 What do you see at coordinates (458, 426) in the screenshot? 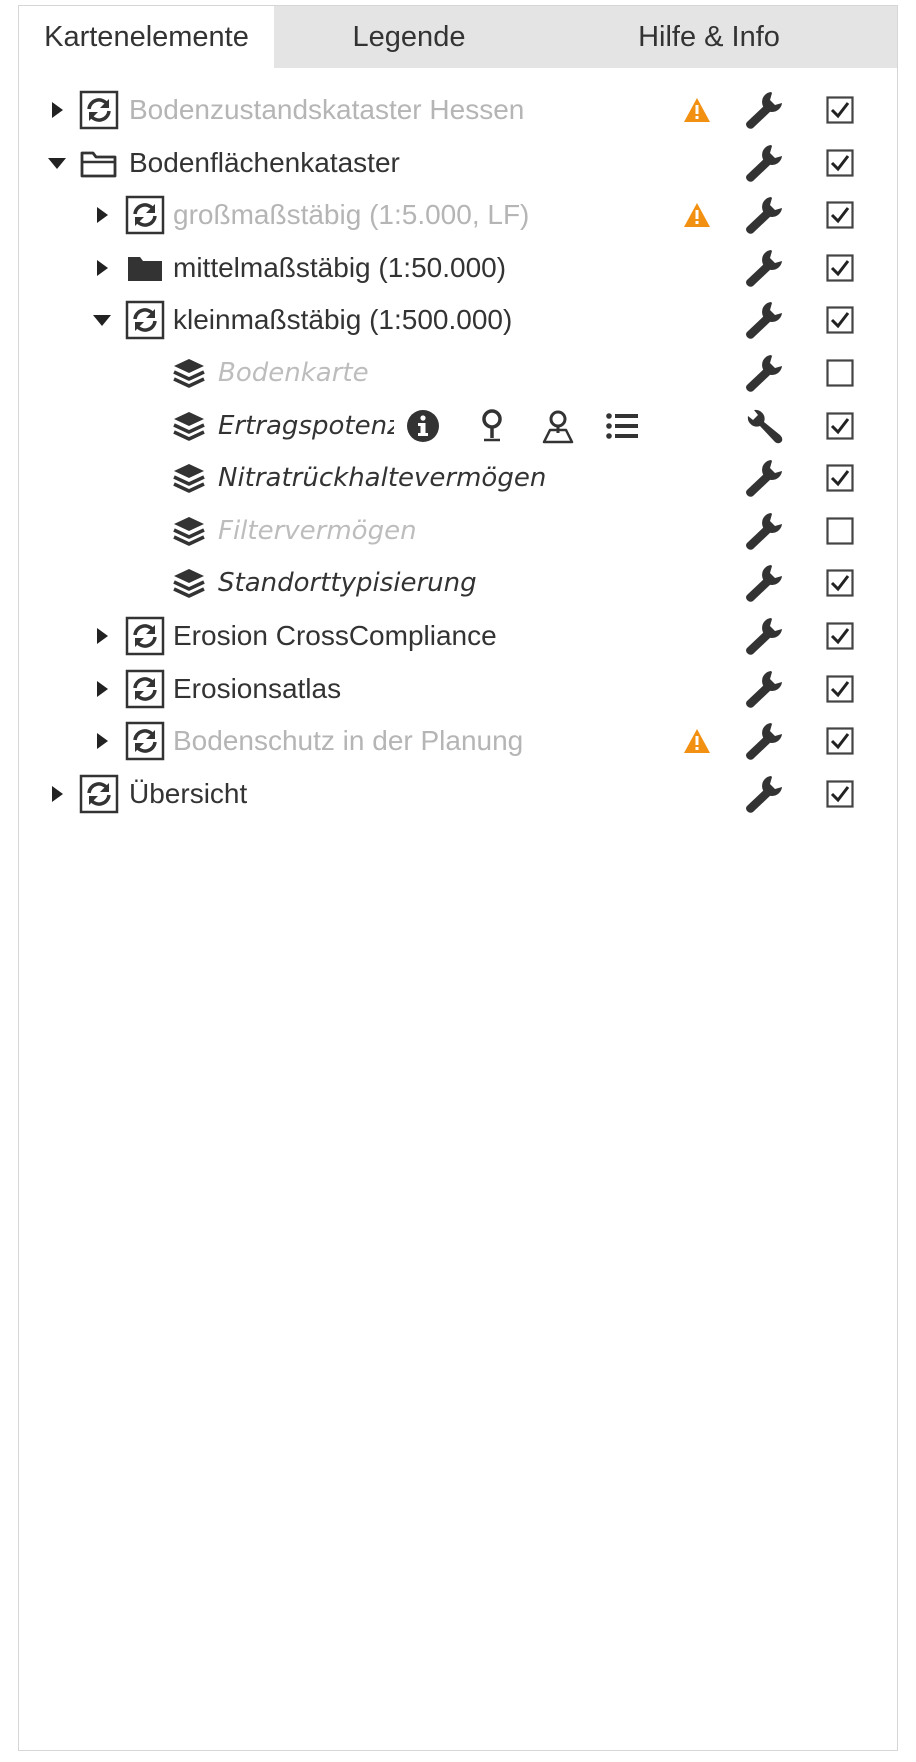
I see `tree-row: Ertragspotenzial` at bounding box center [458, 426].